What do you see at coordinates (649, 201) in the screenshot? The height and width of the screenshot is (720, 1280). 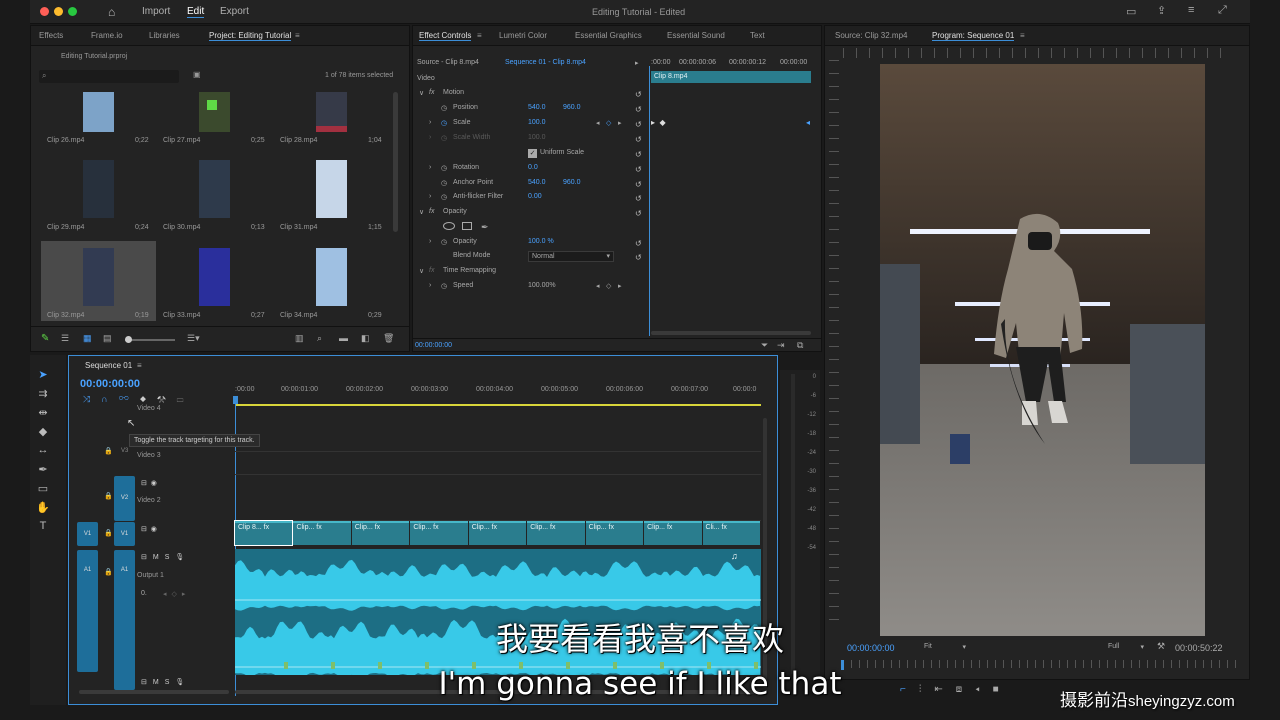 I see `ec-playhead` at bounding box center [649, 201].